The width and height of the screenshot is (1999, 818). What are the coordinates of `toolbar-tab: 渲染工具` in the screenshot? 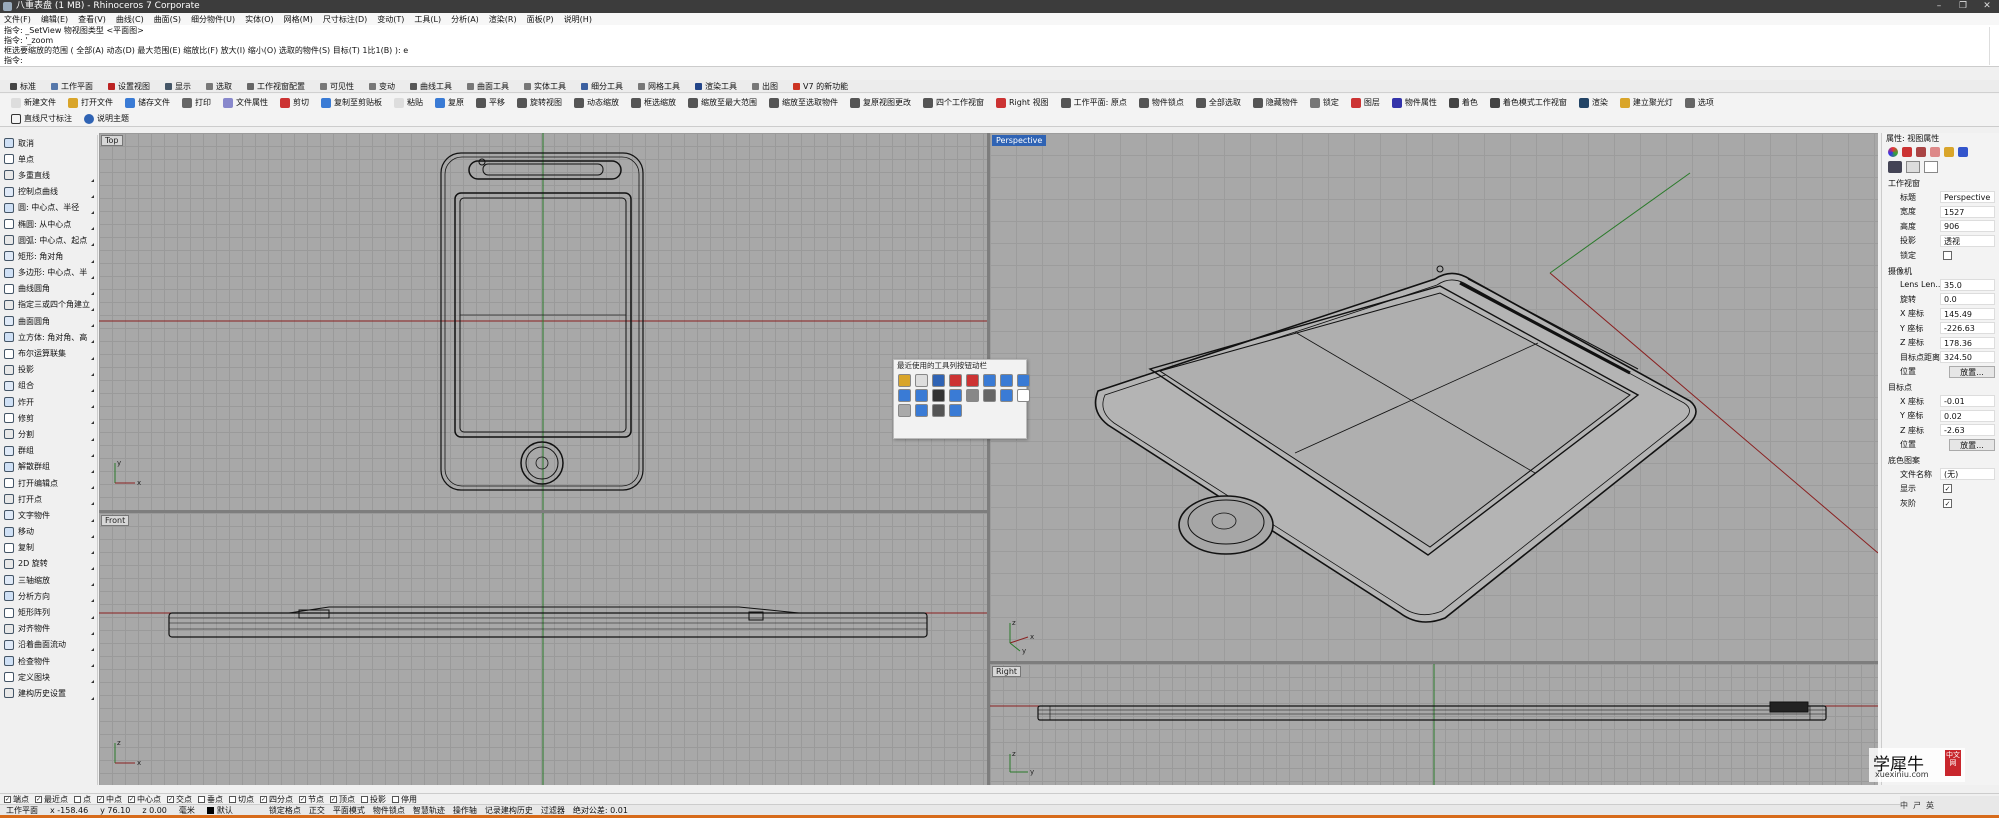 It's located at (716, 86).